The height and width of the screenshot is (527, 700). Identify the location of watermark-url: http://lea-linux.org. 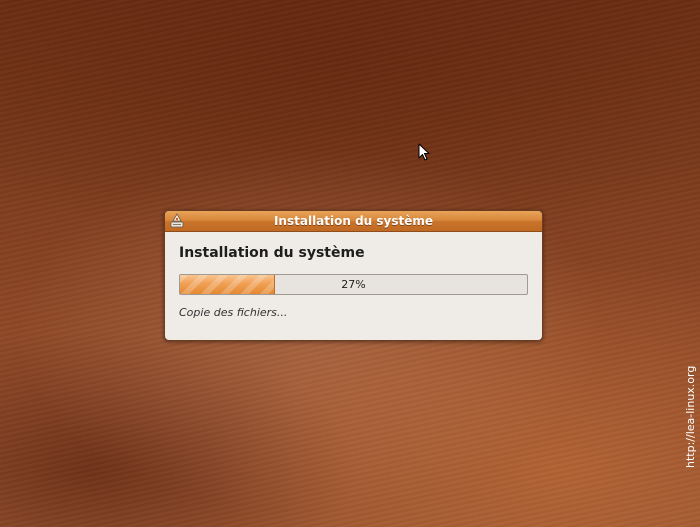
(690, 416).